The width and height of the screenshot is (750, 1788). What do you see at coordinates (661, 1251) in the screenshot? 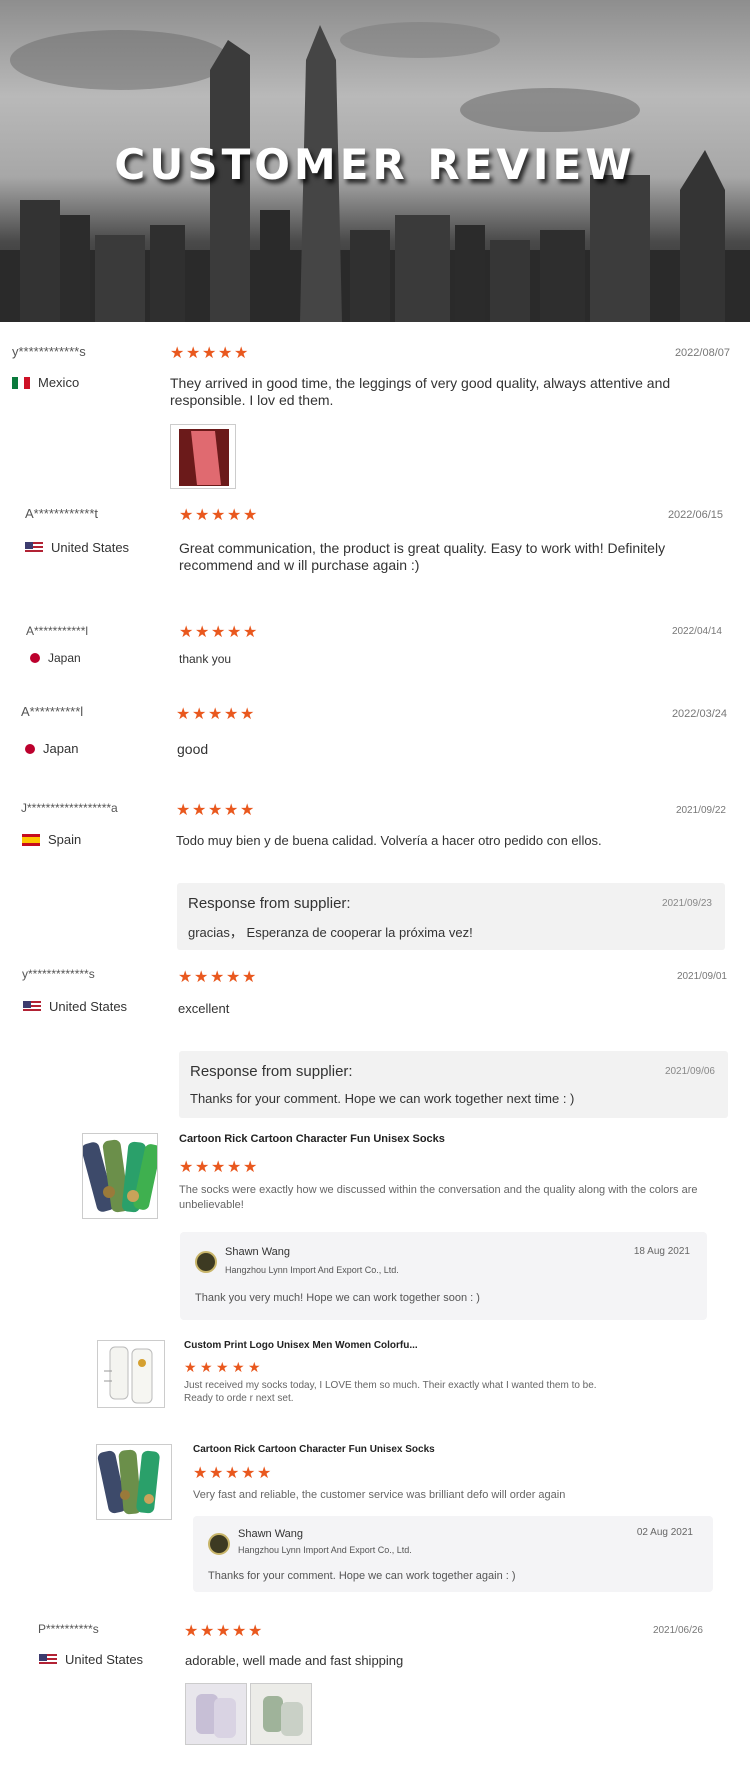
I see `reply-date: 18 Aug 2021` at bounding box center [661, 1251].